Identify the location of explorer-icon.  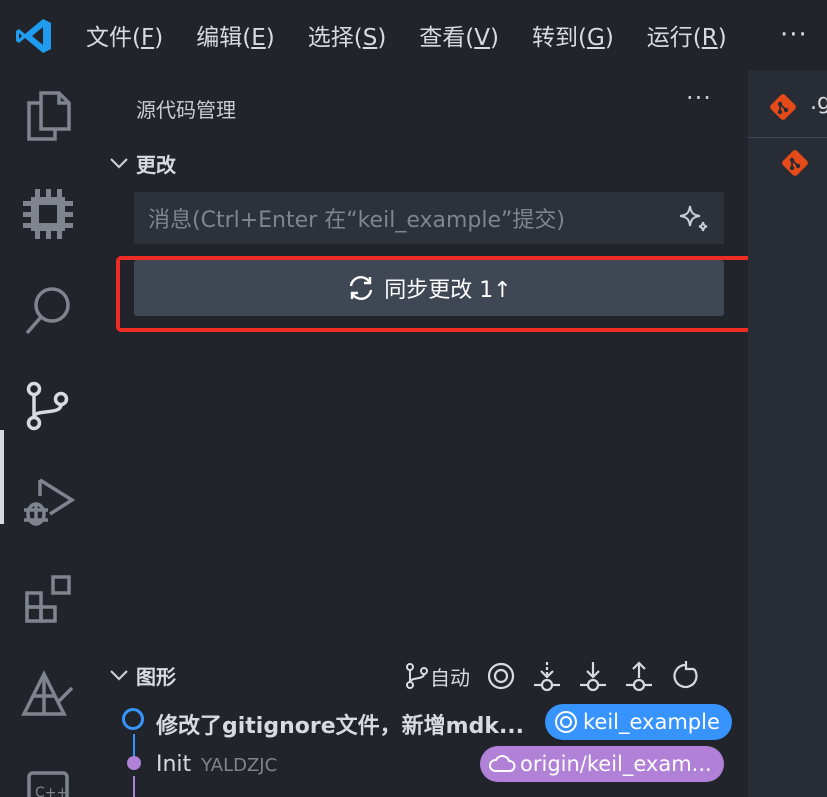
(48, 116).